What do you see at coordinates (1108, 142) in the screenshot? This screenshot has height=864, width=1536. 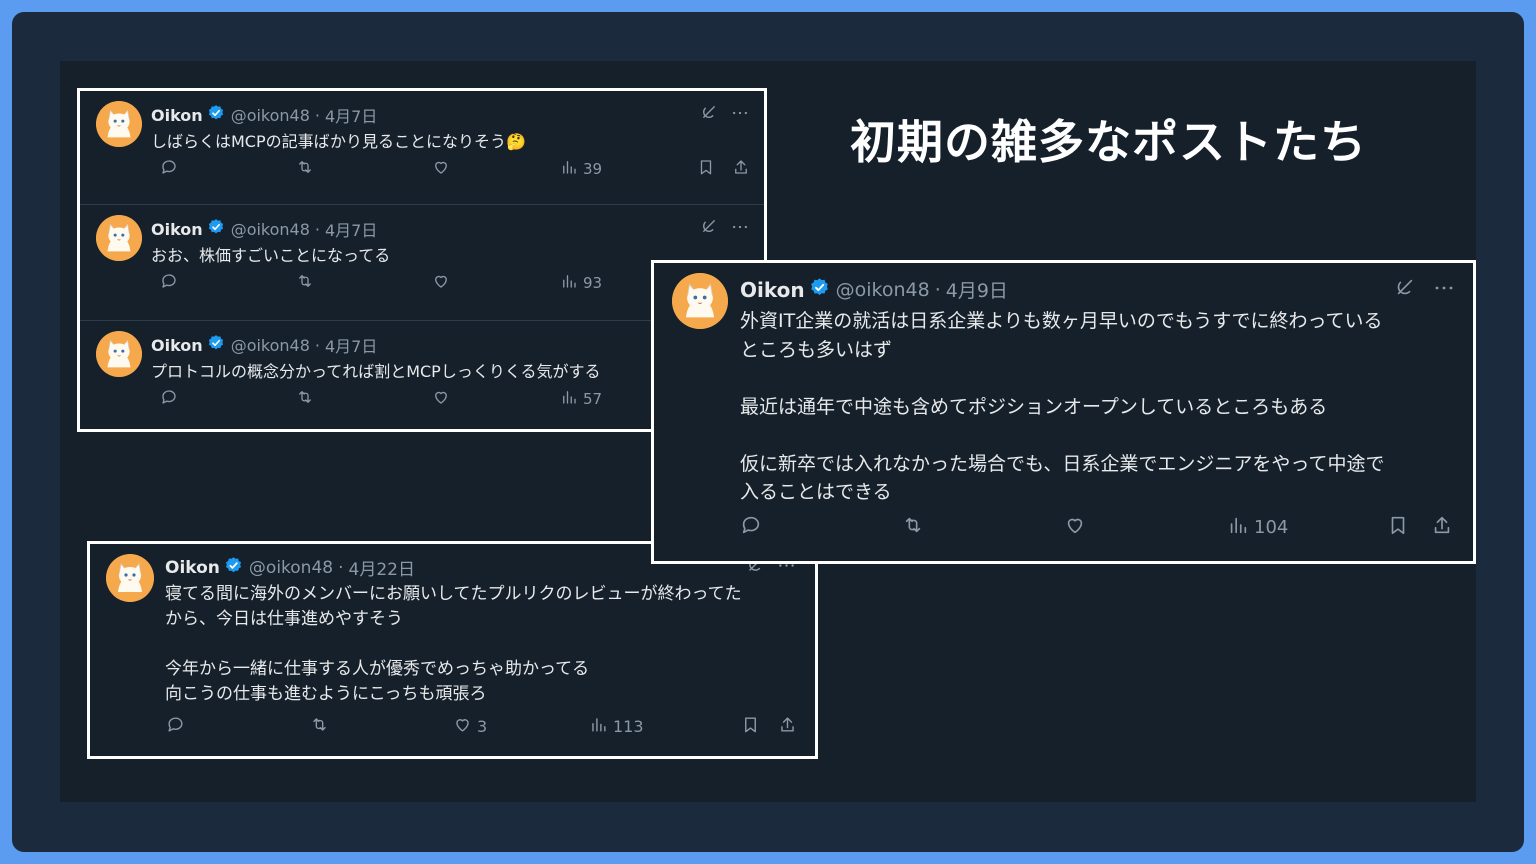 I see `slide-title: 初期の雑多なポストたち` at bounding box center [1108, 142].